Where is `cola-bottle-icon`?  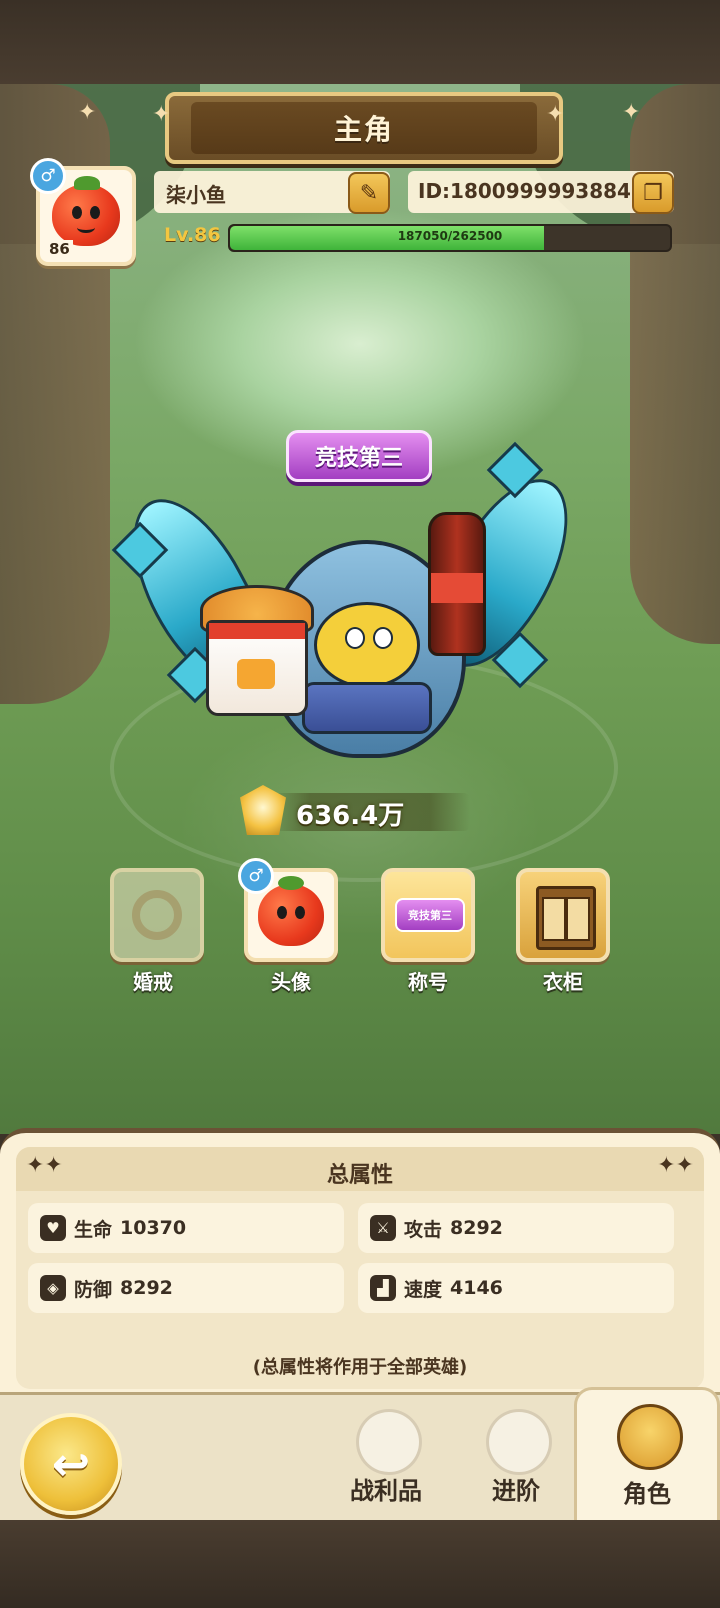
cola-bottle-icon is located at coordinates (457, 584).